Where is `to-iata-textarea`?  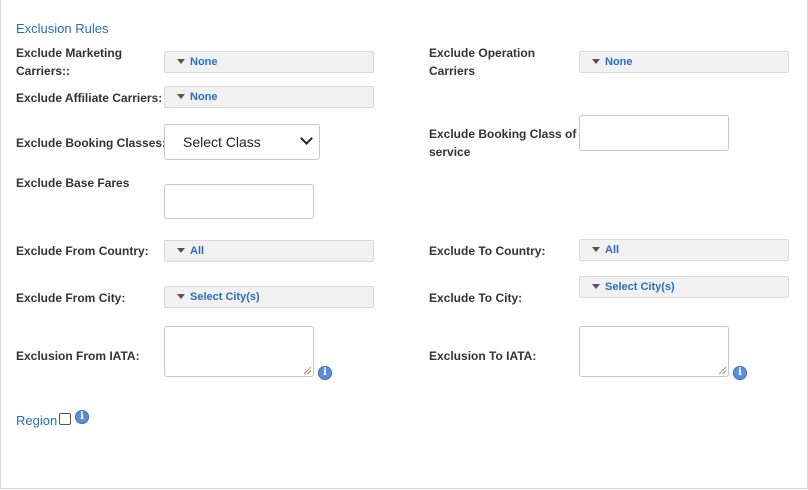
to-iata-textarea is located at coordinates (654, 351).